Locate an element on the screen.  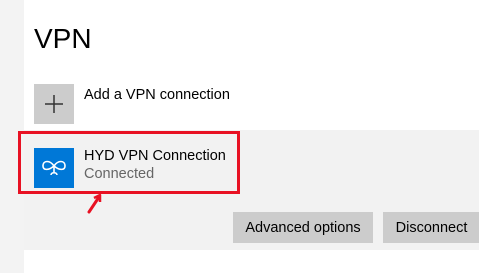
settings-nav-edge is located at coordinates (12, 136).